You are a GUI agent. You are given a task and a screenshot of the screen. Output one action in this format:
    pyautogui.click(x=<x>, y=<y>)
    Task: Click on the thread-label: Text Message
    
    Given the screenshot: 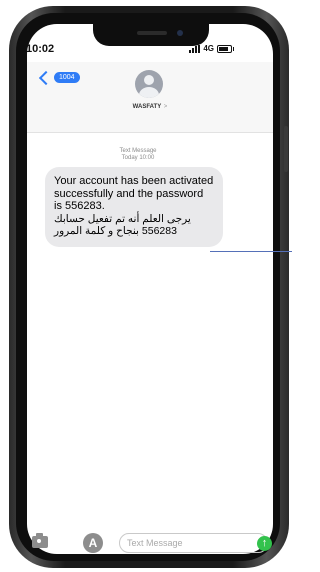 What is the action you would take?
    pyautogui.click(x=138, y=151)
    